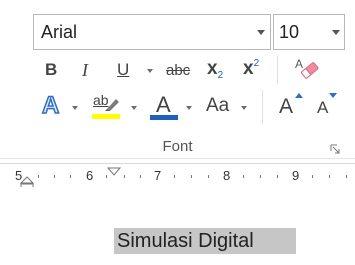 The width and height of the screenshot is (355, 265). I want to click on text-effects-dropdown-icon, so click(75, 108).